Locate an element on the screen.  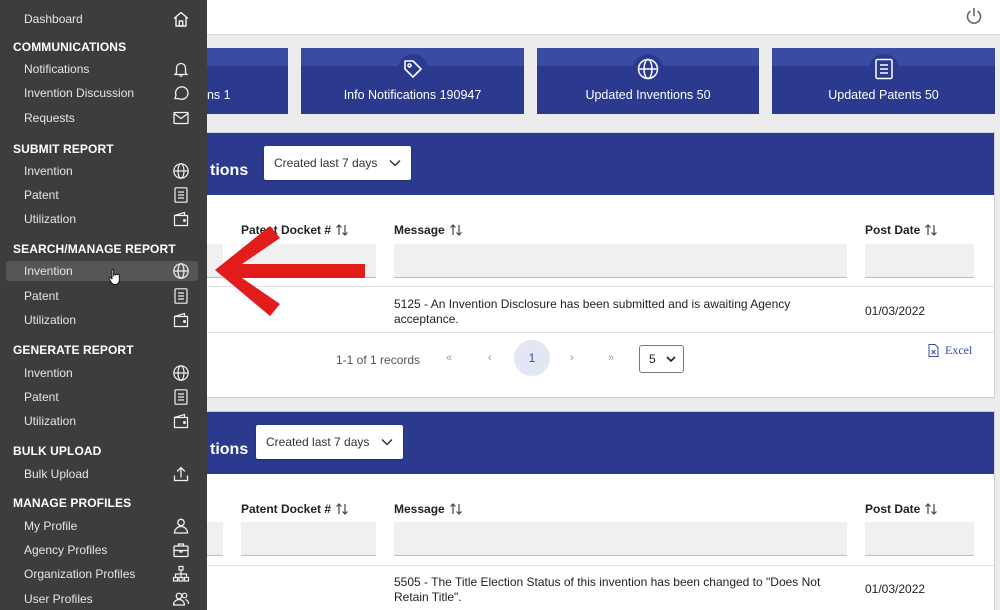
column-label: Post Date is located at coordinates (893, 509).